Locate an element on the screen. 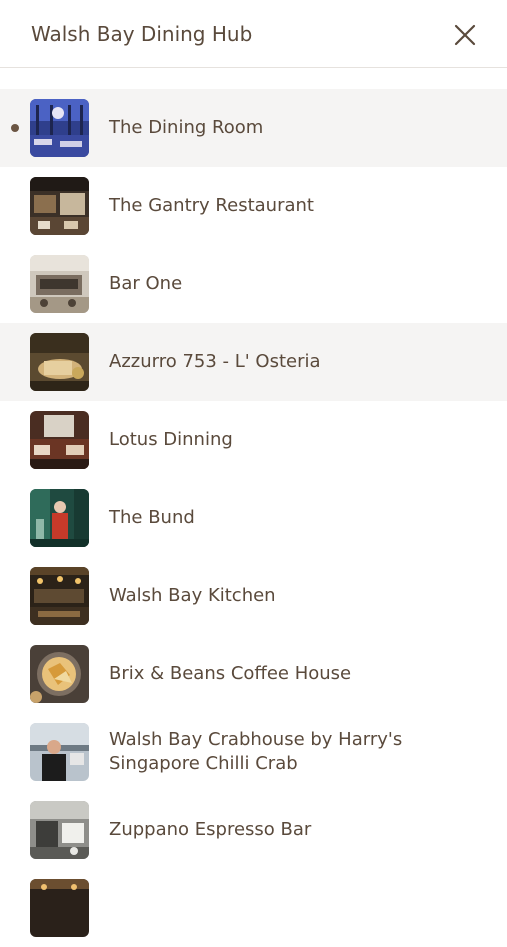  restaurant-name: The Gantry Restaurant is located at coordinates (211, 205).